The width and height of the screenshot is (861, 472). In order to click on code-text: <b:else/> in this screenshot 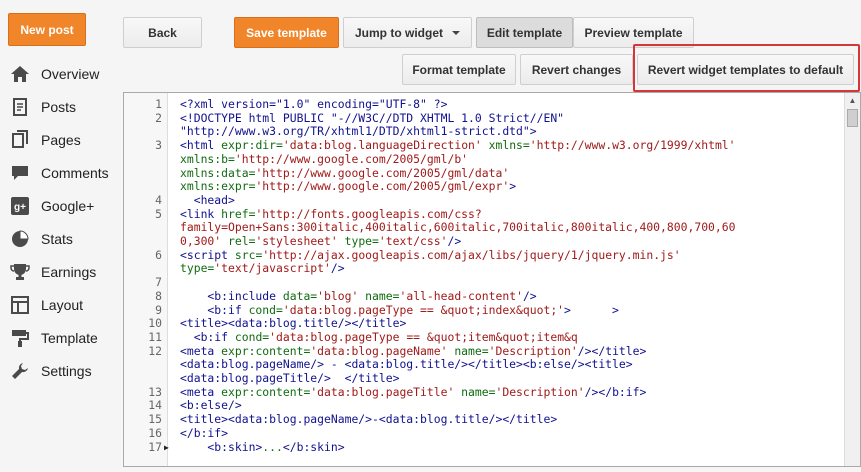, I will do `click(211, 406)`.